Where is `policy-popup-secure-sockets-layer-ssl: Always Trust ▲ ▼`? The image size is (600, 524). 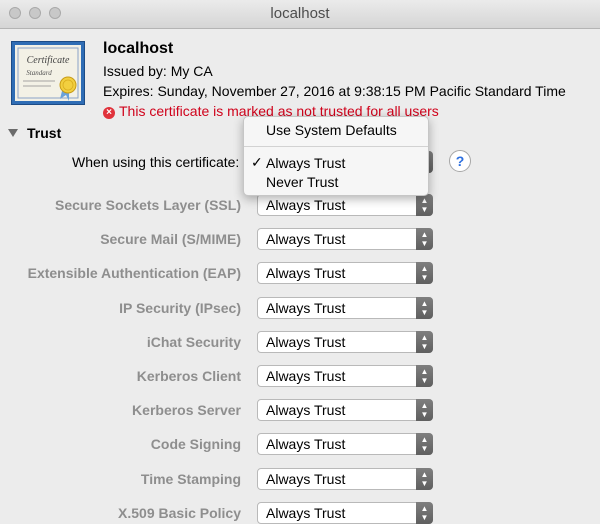
policy-popup-secure-sockets-layer-ssl: Always Trust ▲ ▼ is located at coordinates (345, 205).